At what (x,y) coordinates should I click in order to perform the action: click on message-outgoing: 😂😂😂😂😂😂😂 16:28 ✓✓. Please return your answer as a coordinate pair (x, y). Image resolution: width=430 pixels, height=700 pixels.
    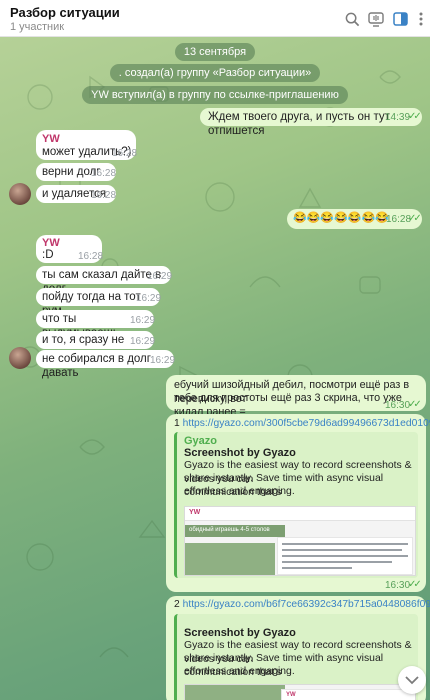
    Looking at the image, I should click on (354, 219).